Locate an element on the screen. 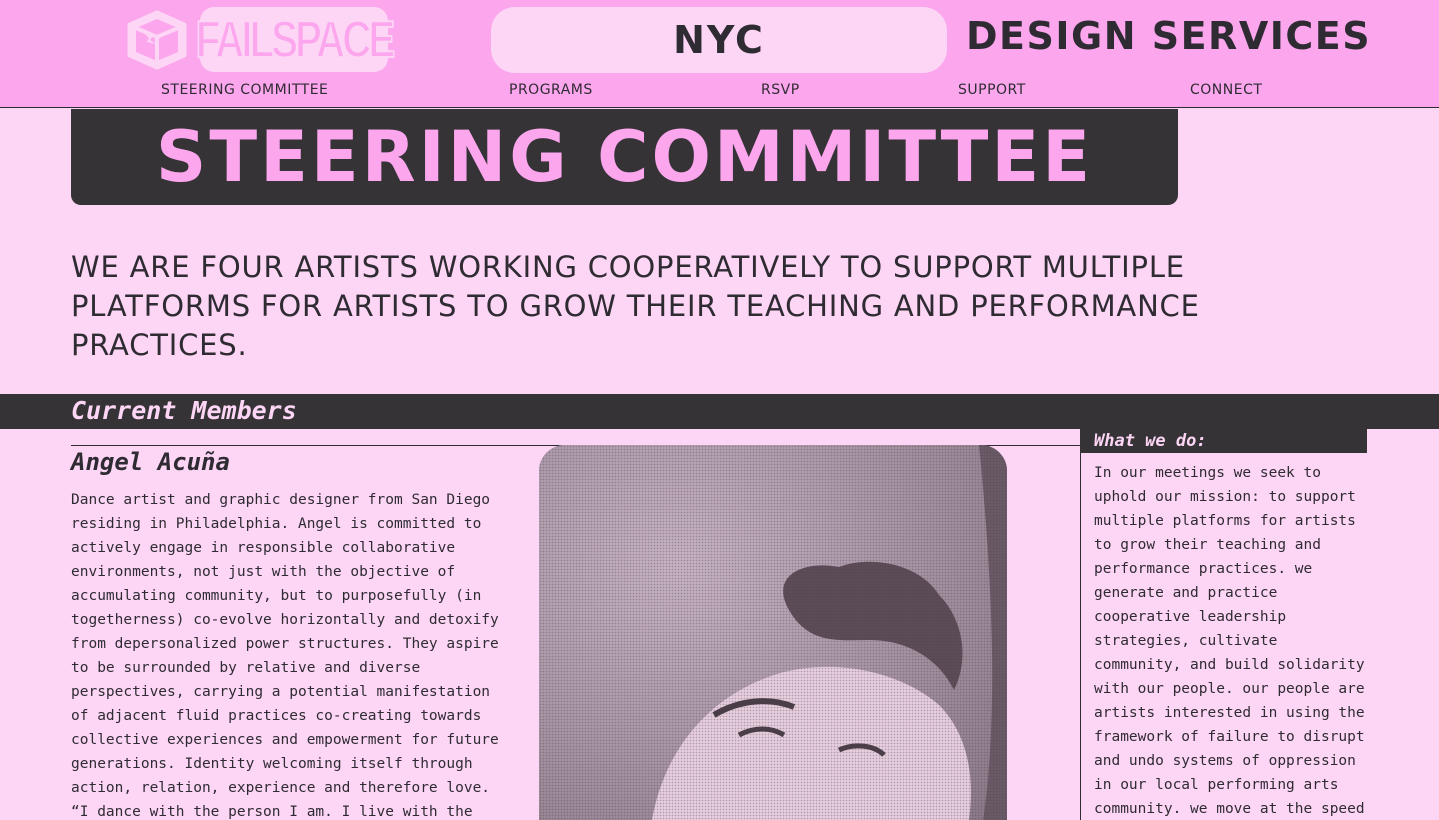 This screenshot has width=1439, height=820. design-services-link: DESIGN SERVICES is located at coordinates (1186, 39).